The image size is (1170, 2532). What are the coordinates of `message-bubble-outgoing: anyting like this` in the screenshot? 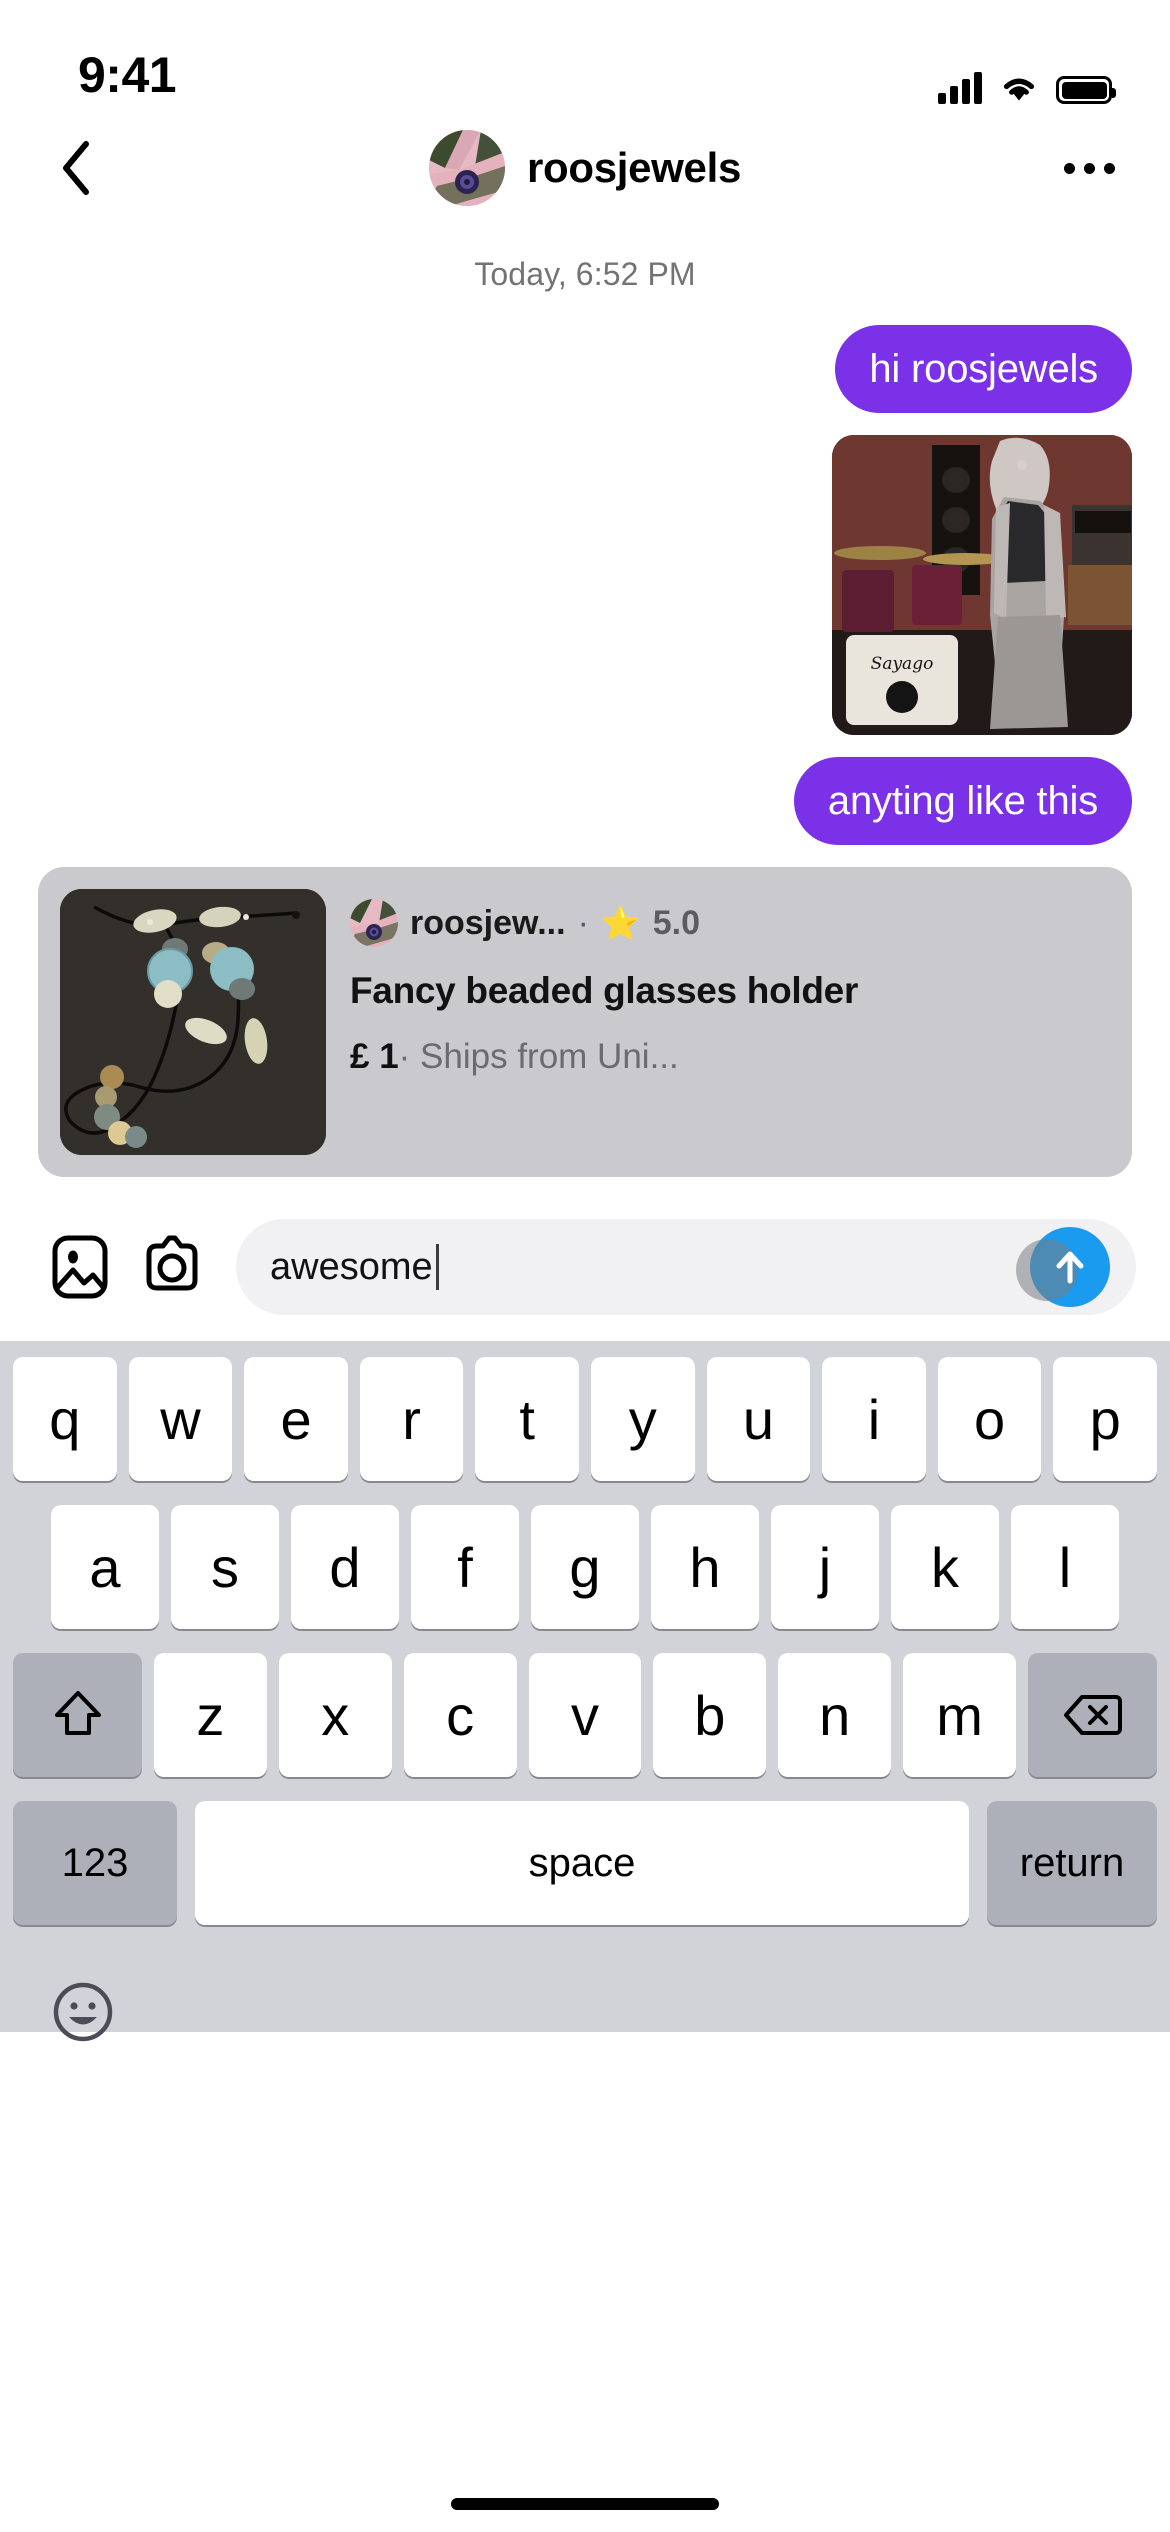 It's located at (962, 801).